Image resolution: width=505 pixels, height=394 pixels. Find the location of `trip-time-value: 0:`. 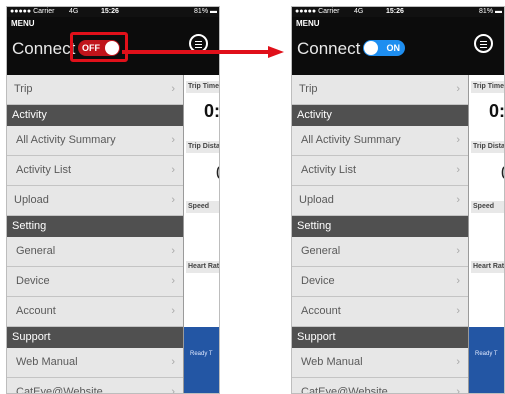

trip-time-value: 0: is located at coordinates (497, 111).